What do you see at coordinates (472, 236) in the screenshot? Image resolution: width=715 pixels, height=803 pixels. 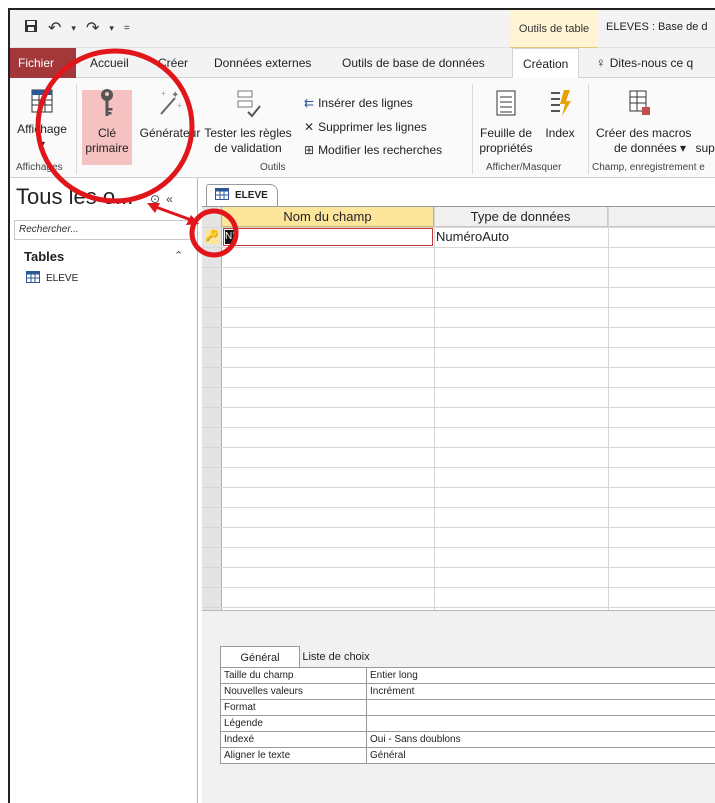 I see `data-type-cell: NuméroAuto` at bounding box center [472, 236].